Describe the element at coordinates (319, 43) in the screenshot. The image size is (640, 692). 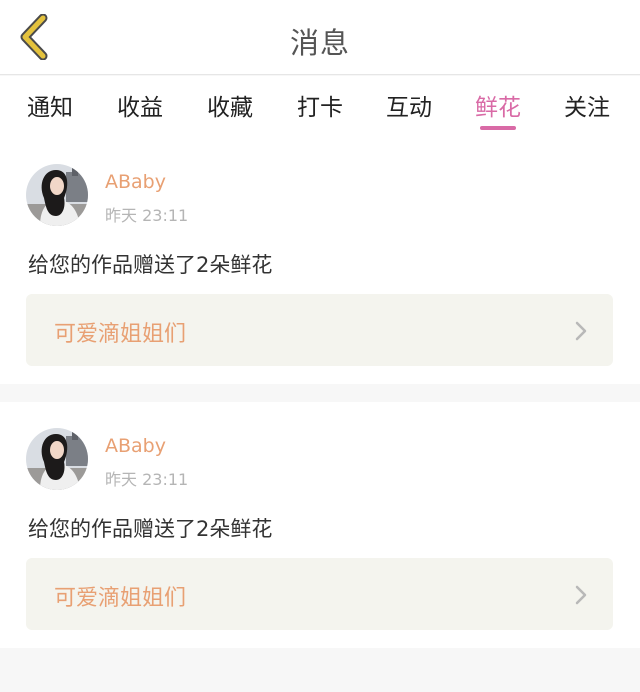
I see `page-title: 消息` at that location.